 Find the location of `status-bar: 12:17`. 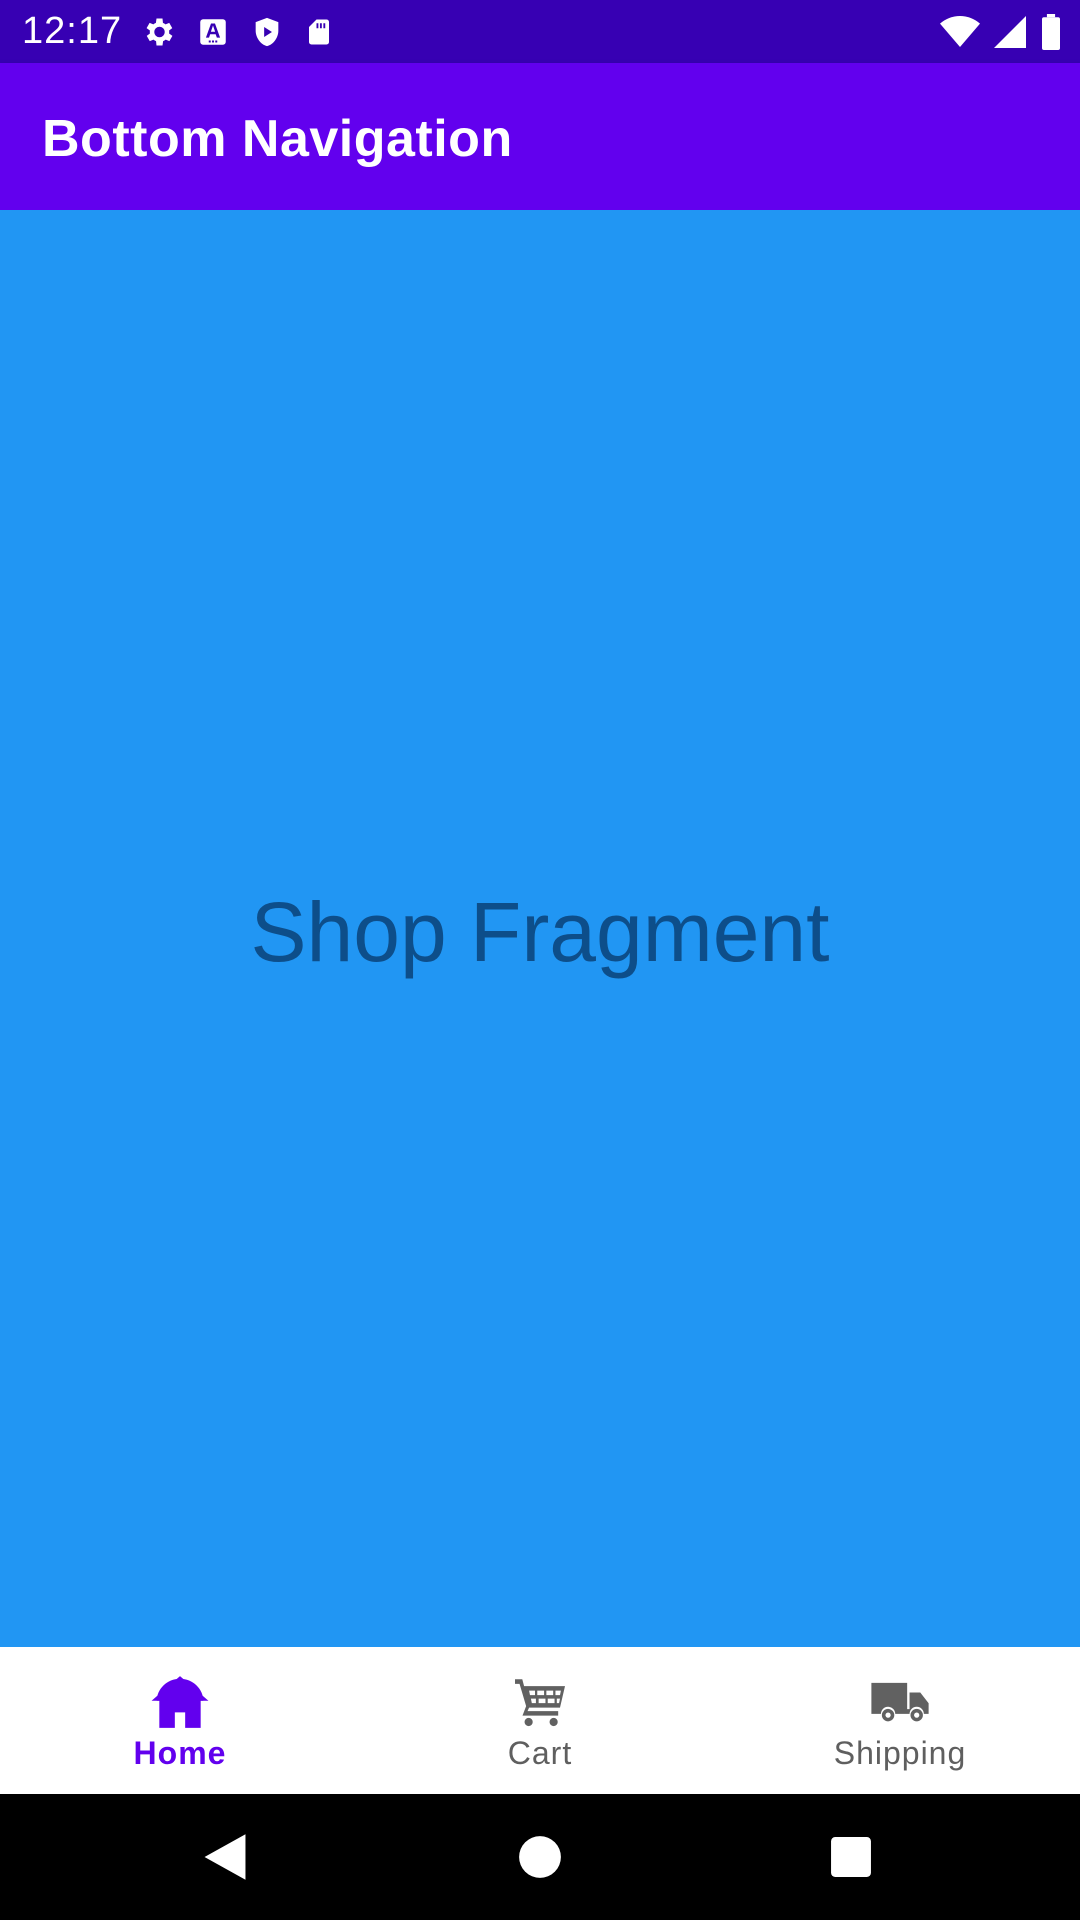

status-bar: 12:17 is located at coordinates (540, 31).